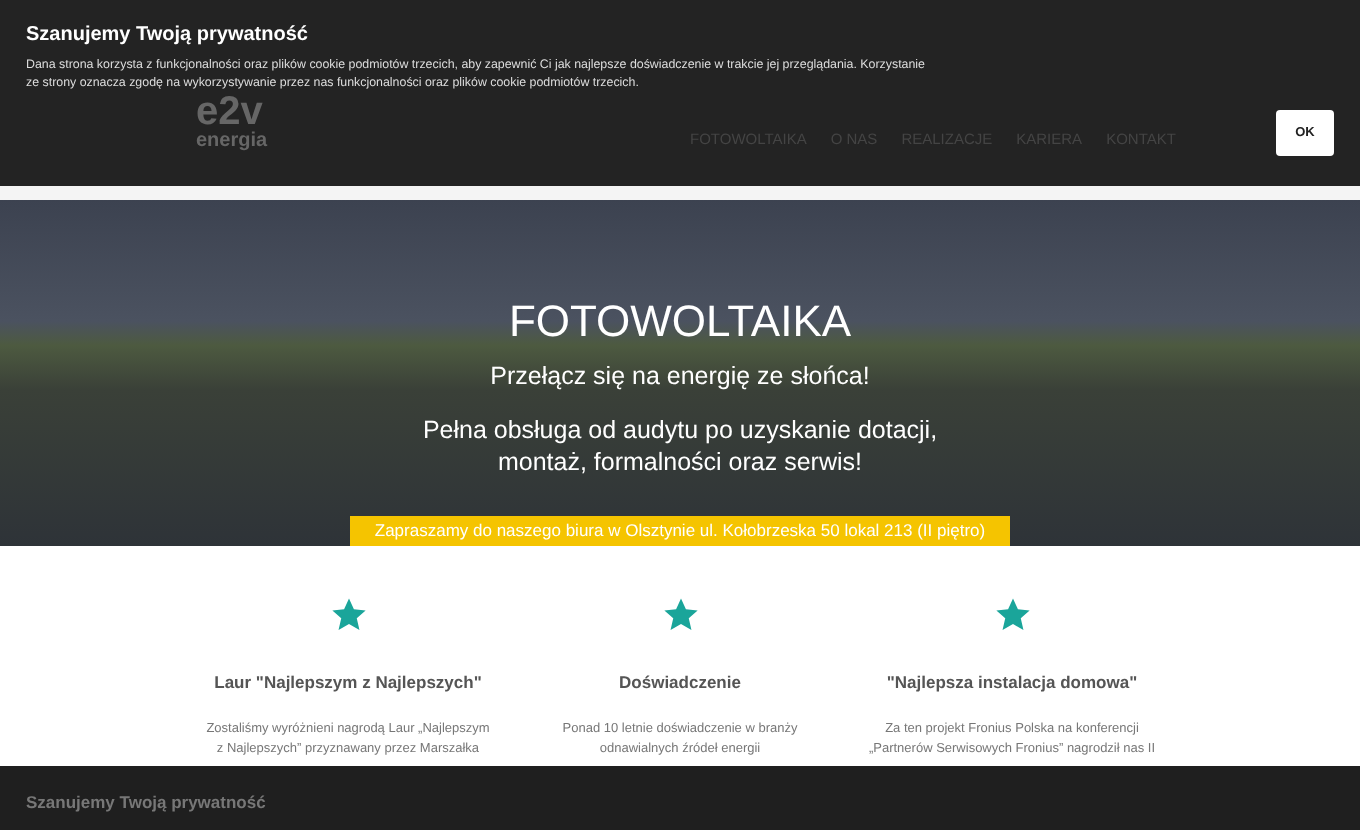 The width and height of the screenshot is (1360, 830). Describe the element at coordinates (232, 142) in the screenshot. I see `logo-subtitle: energia` at that location.